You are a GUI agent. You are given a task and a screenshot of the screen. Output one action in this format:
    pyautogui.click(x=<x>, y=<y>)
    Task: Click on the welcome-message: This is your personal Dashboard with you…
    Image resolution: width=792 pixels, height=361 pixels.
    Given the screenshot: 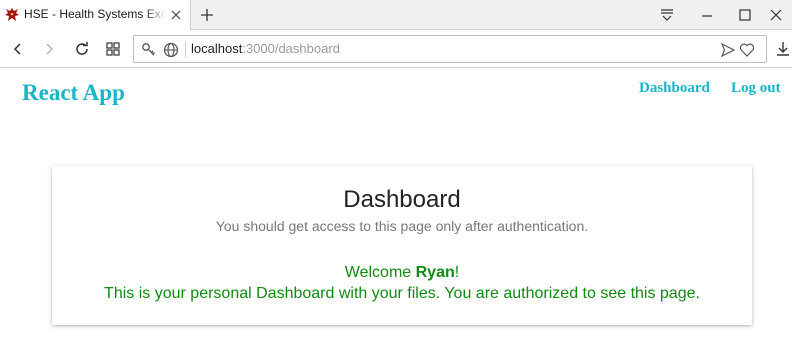 What is the action you would take?
    pyautogui.click(x=402, y=293)
    